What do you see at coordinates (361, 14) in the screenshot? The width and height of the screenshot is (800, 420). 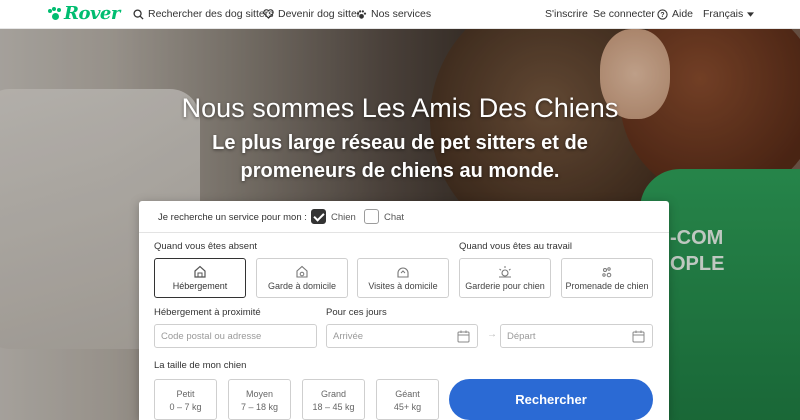 I see `paw-icon` at bounding box center [361, 14].